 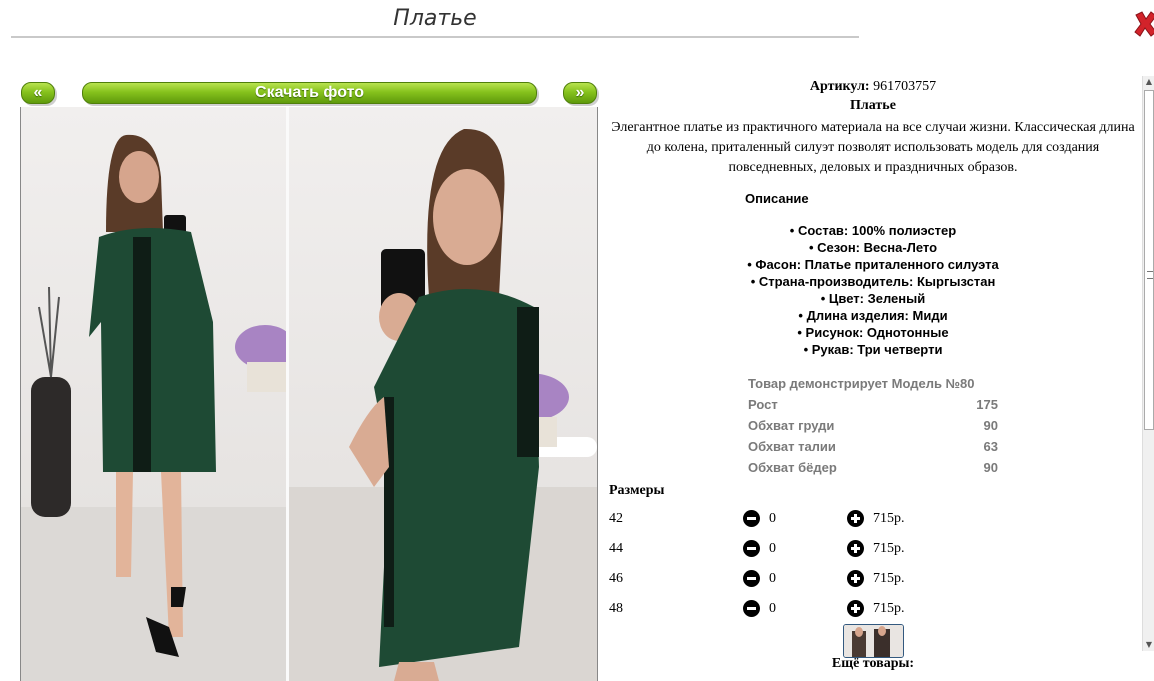 I want to click on previous-photo-button: «, so click(x=38, y=93).